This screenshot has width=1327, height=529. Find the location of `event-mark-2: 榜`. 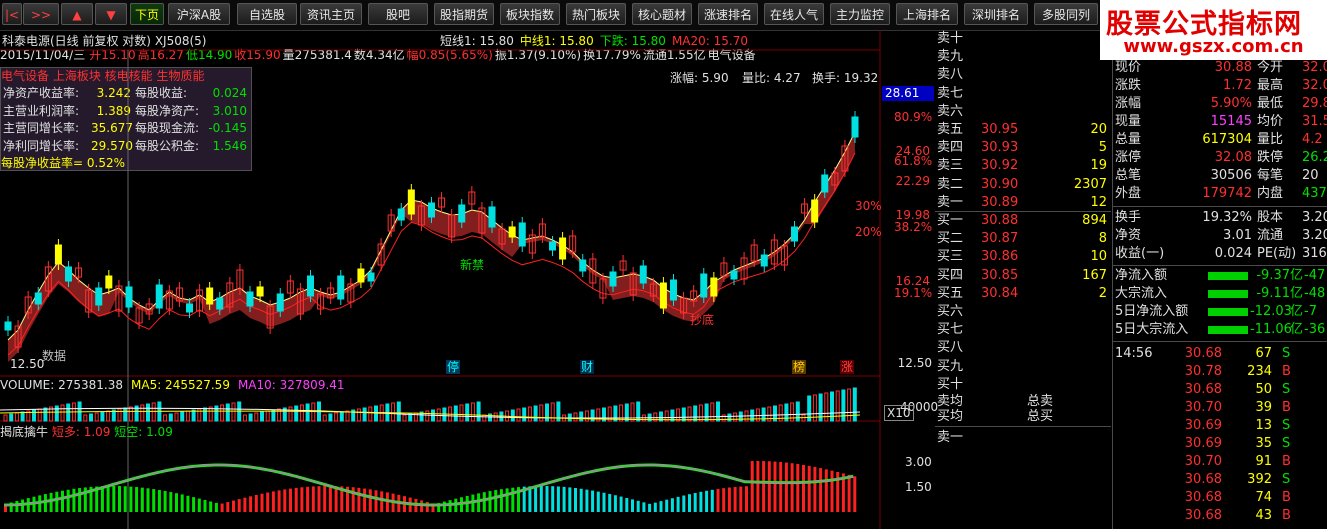

event-mark-2: 榜 is located at coordinates (799, 367).